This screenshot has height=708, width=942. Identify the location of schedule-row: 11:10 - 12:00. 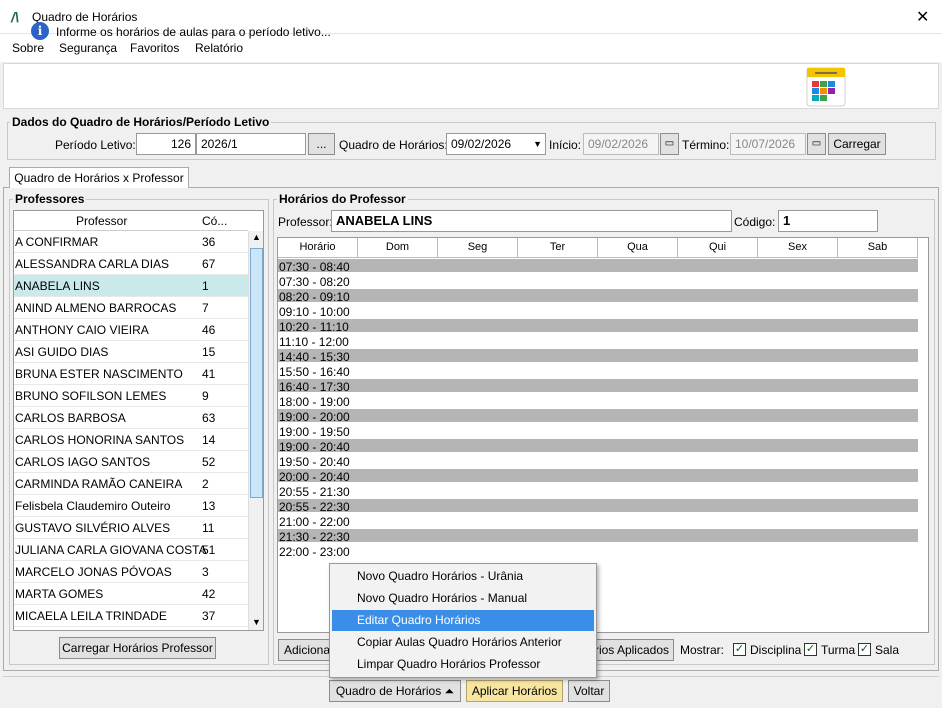
(598, 341).